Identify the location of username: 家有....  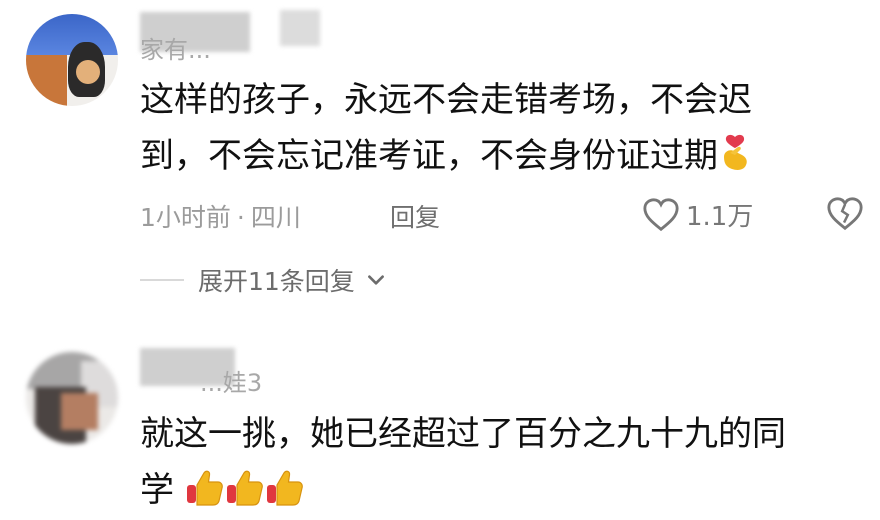
(175, 47).